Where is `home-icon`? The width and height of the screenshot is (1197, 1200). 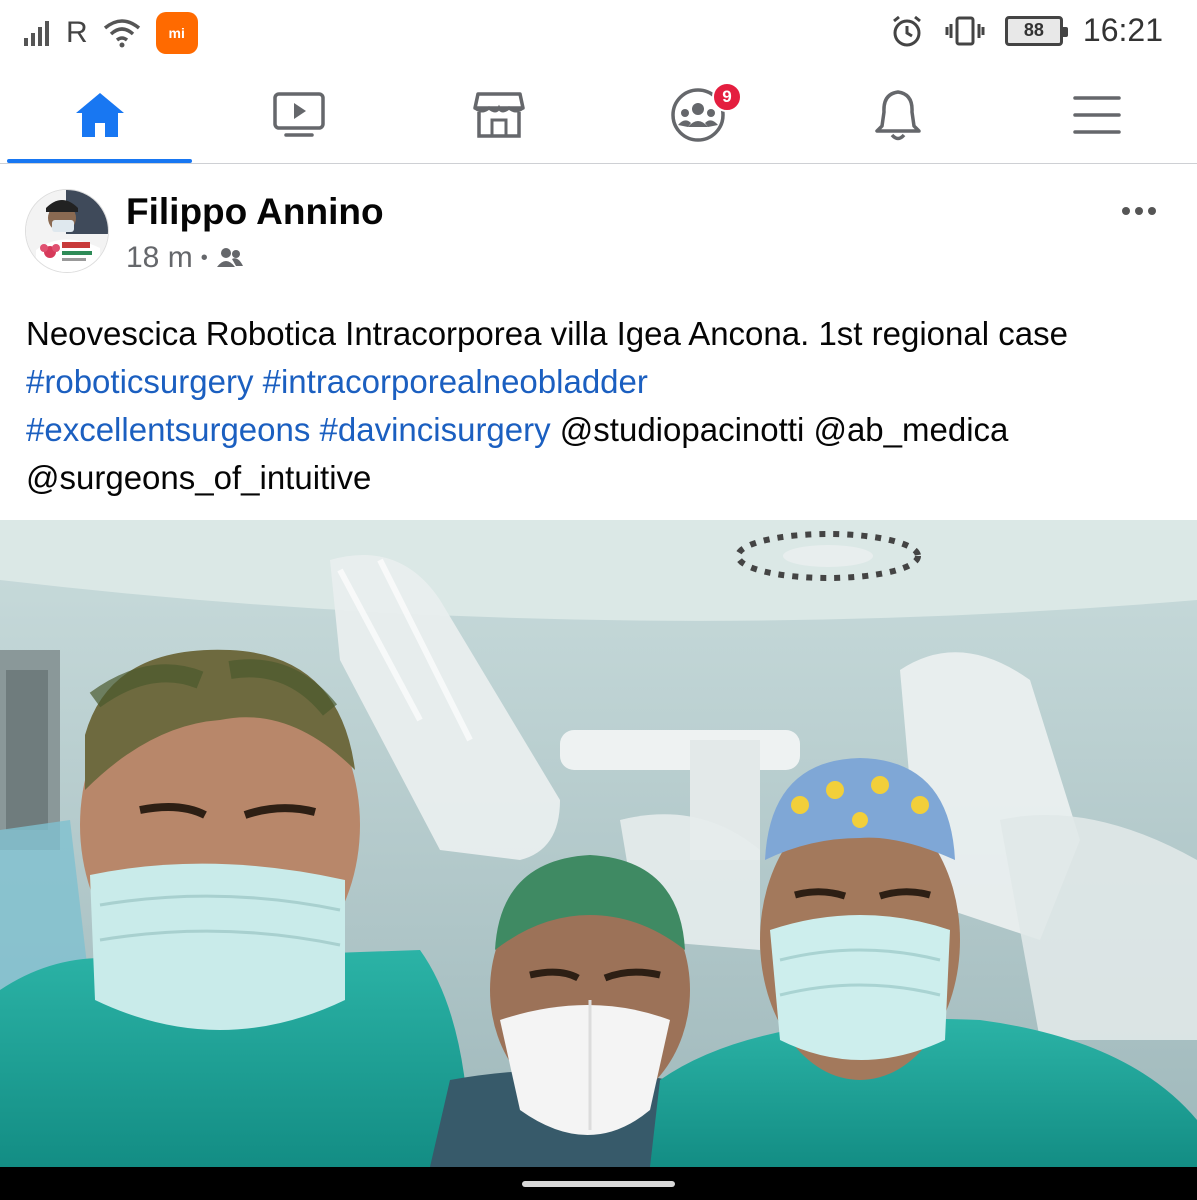 home-icon is located at coordinates (99, 114).